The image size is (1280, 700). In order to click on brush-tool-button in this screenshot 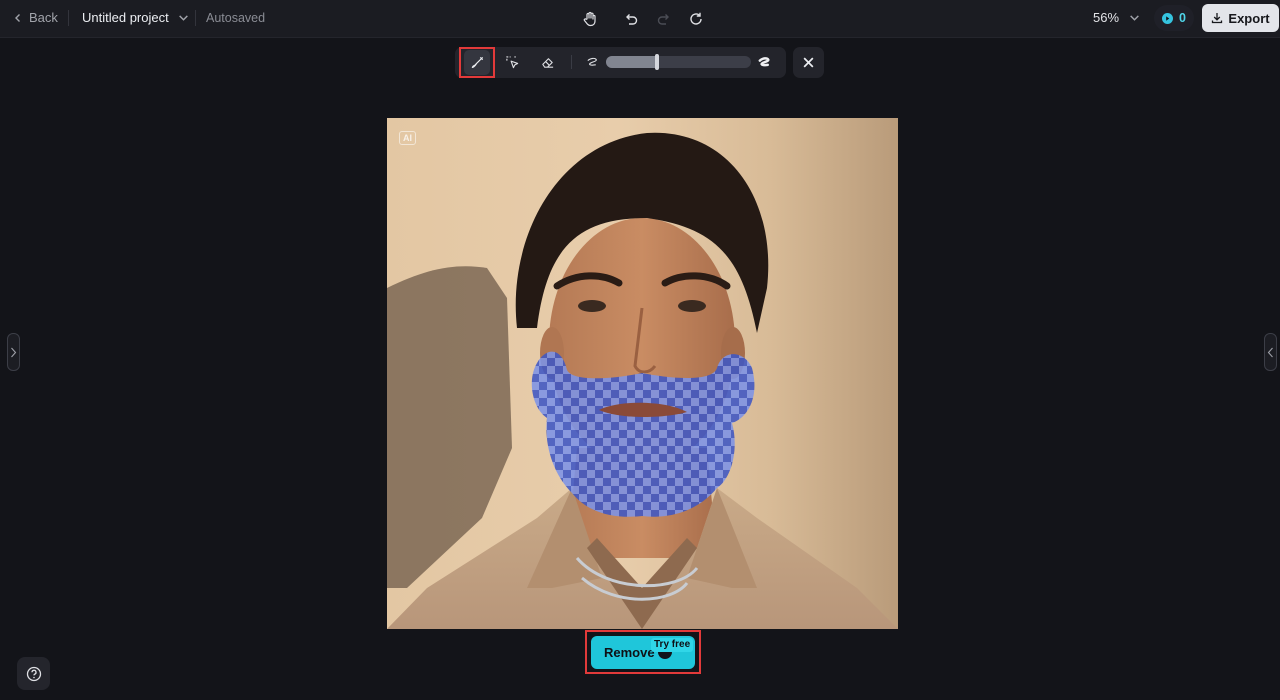, I will do `click(477, 62)`.